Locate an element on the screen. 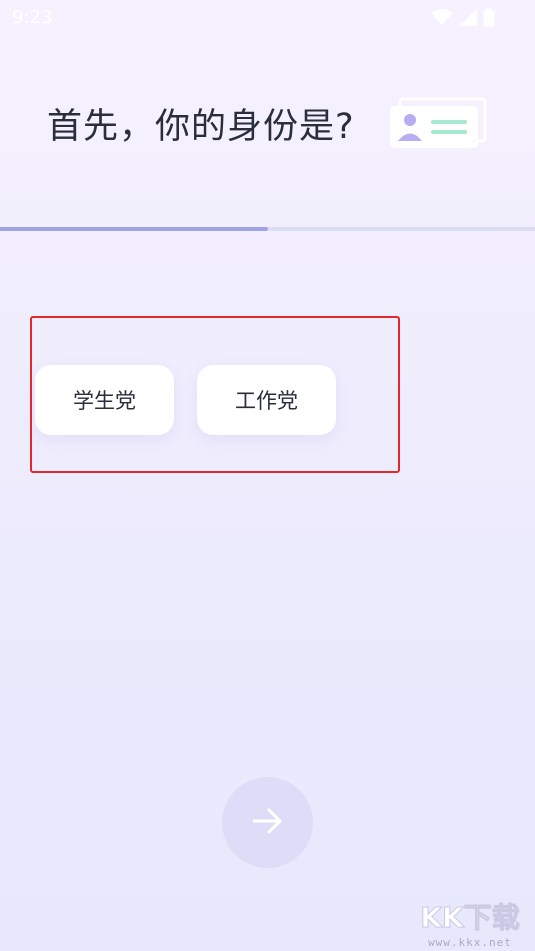  watermark-url: www.kkx.net is located at coordinates (470, 942).